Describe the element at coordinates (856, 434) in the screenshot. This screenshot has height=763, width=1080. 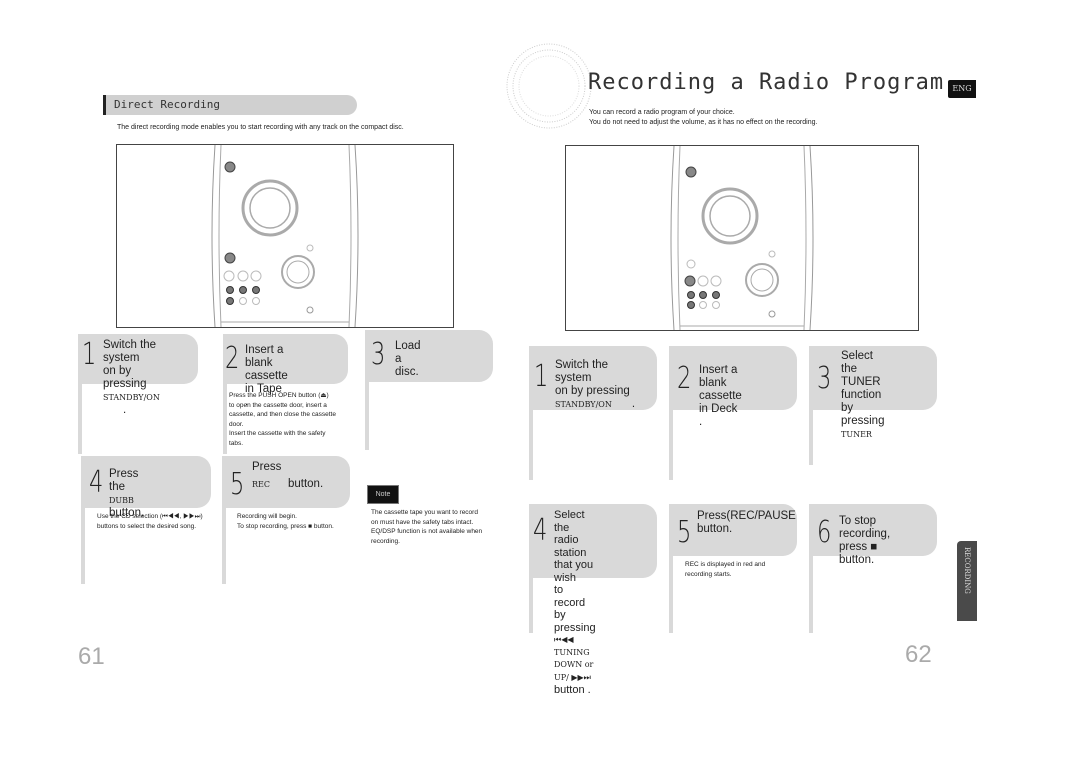
I see `key-tuner: TUNER` at that location.